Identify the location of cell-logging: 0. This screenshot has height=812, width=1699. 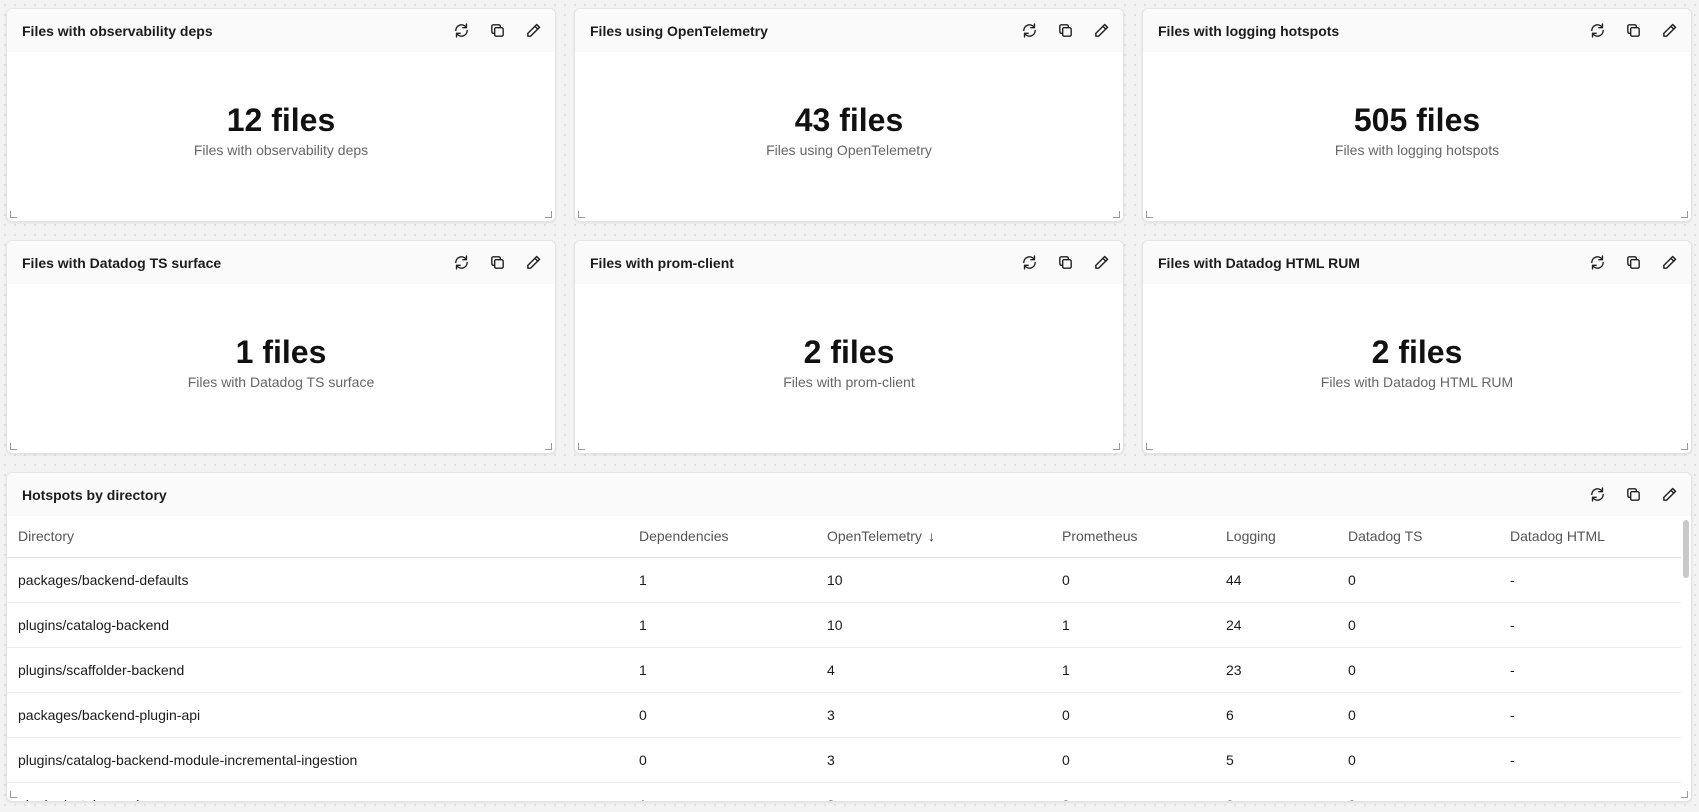
(1276, 791).